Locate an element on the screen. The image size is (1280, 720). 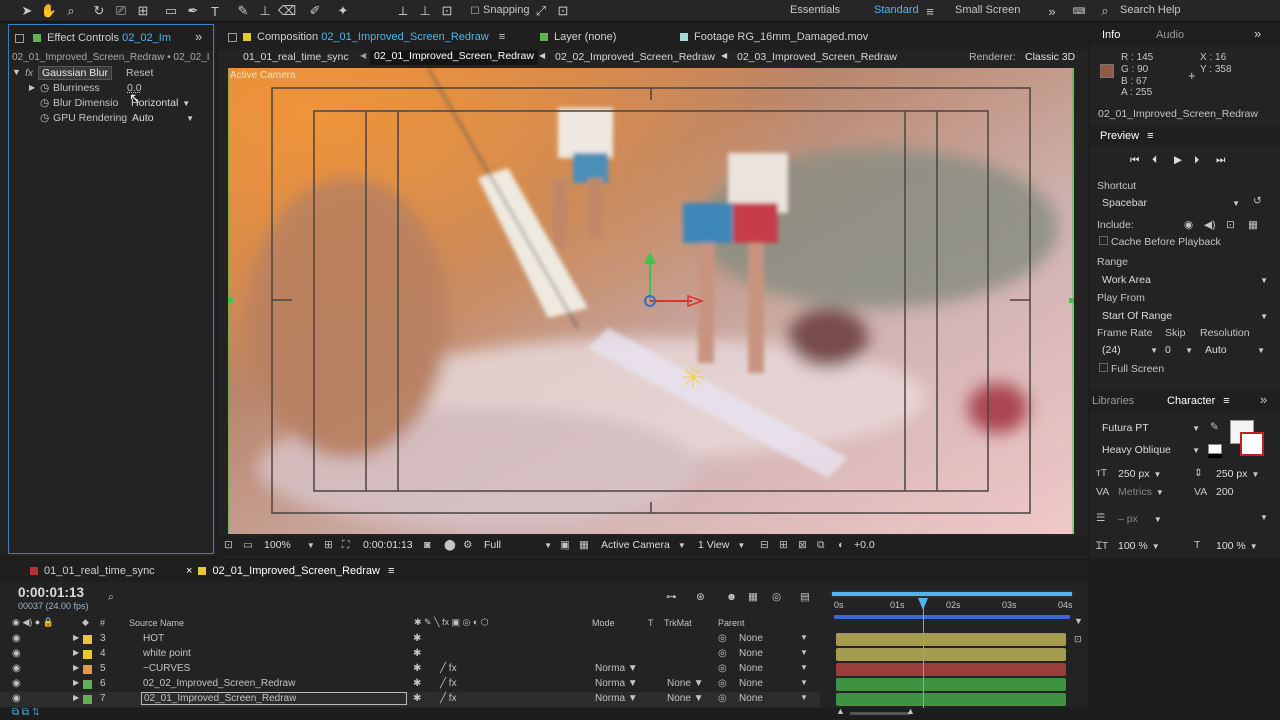
time-ruler: 0s 01s 02s 03s 04s is located at coordinates (952, 609).